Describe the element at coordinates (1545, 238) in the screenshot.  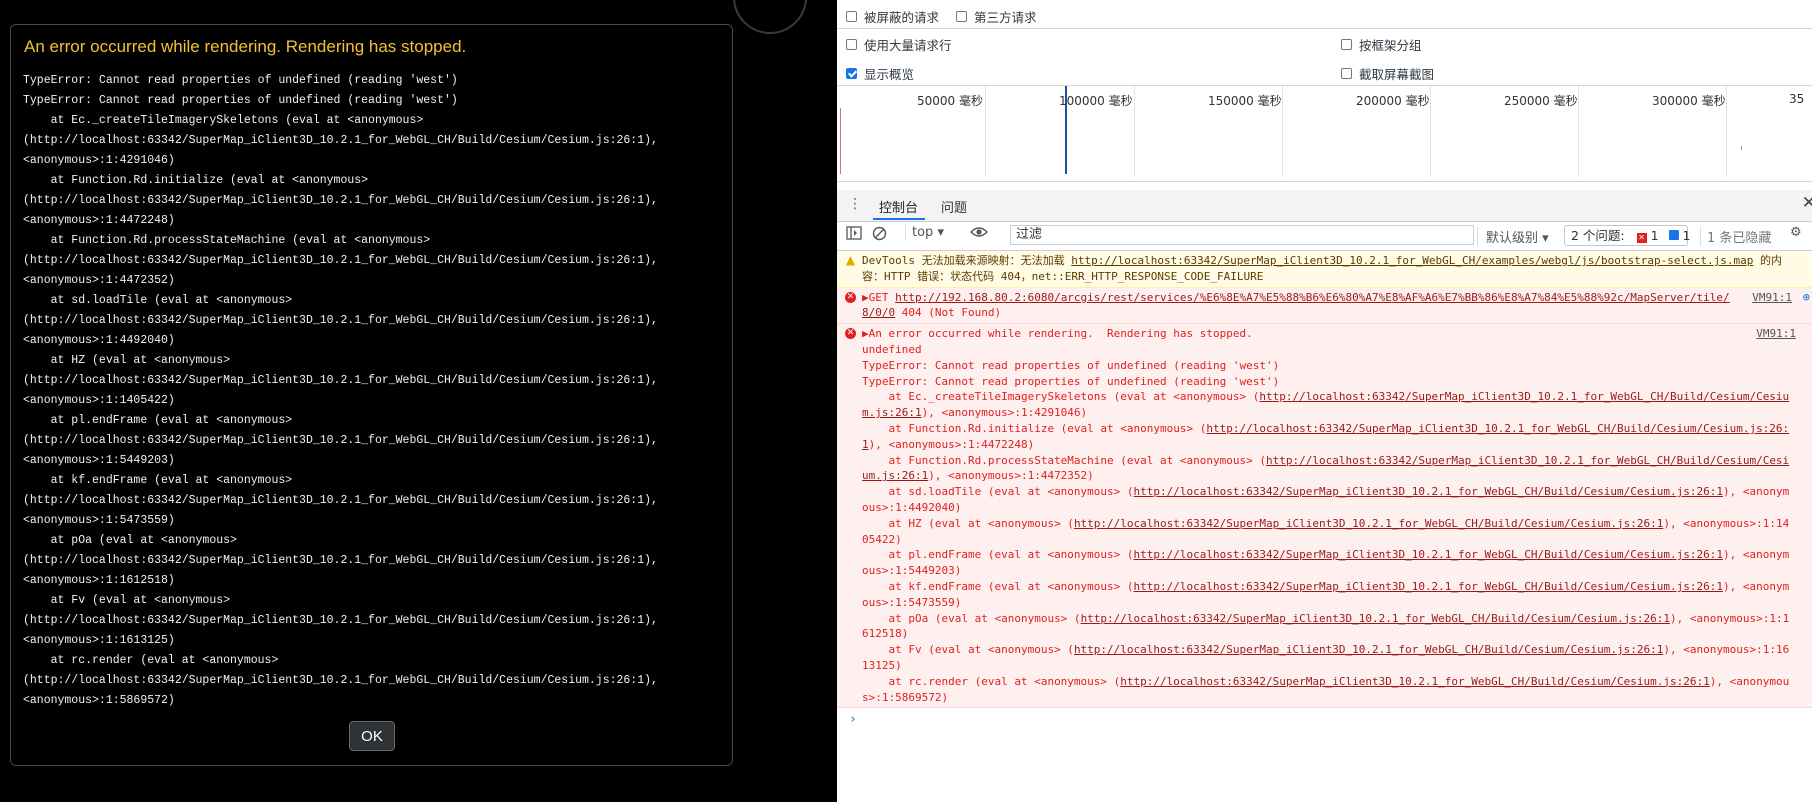
I see `chevron-down-icon: ▾` at that location.